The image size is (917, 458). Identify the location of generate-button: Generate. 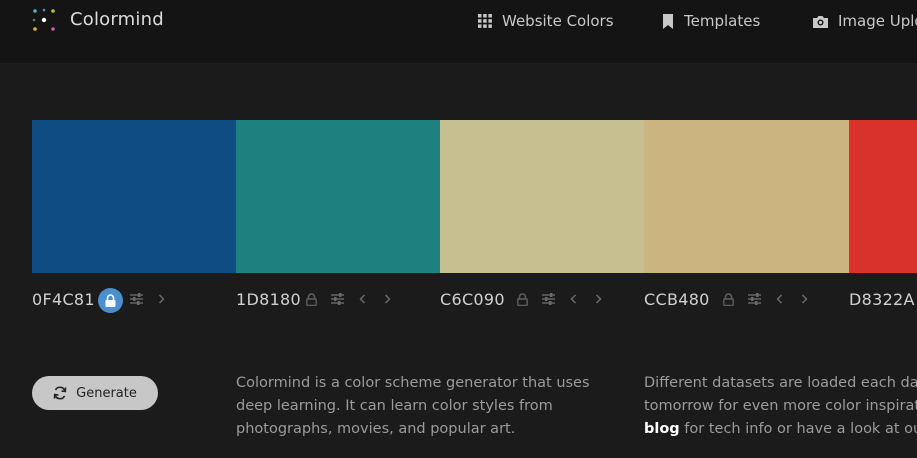
(95, 393).